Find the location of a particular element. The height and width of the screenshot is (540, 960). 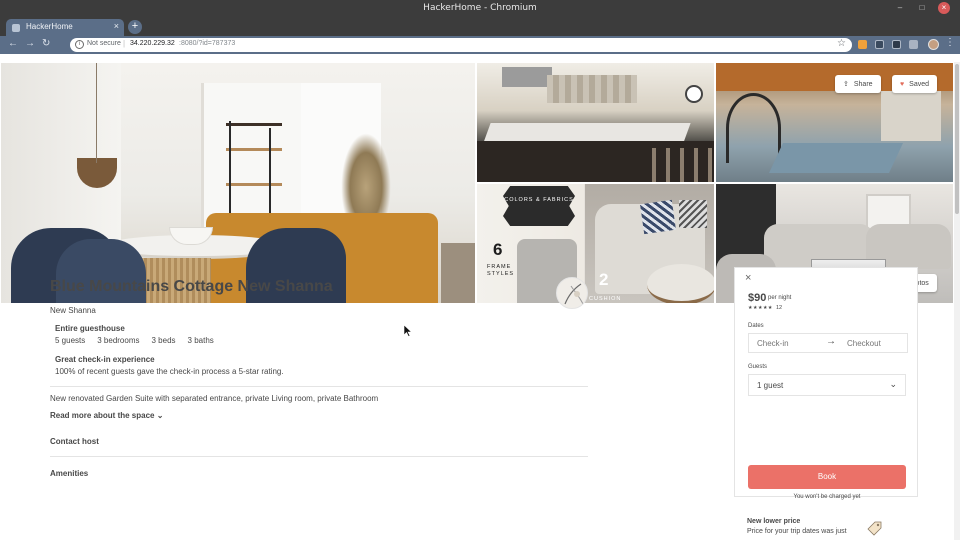

plant is located at coordinates (366, 178).